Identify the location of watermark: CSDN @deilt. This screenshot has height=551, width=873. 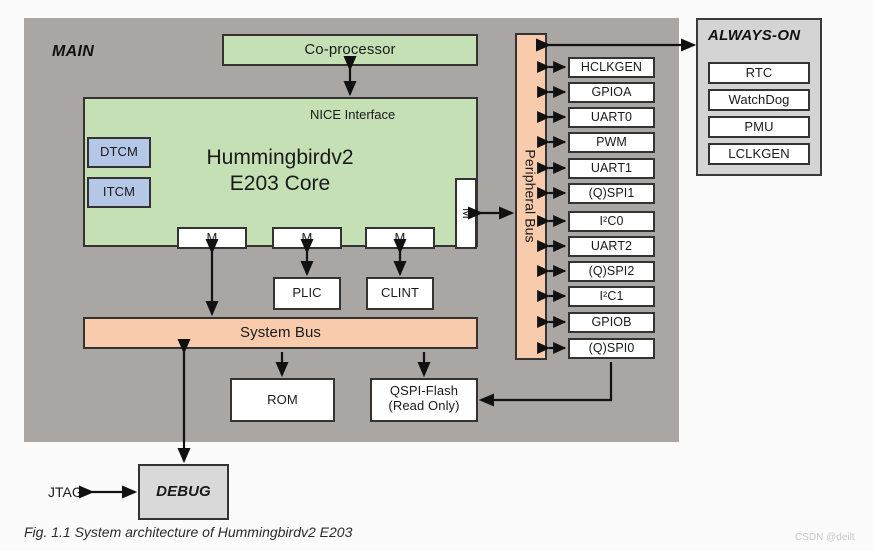
(825, 537).